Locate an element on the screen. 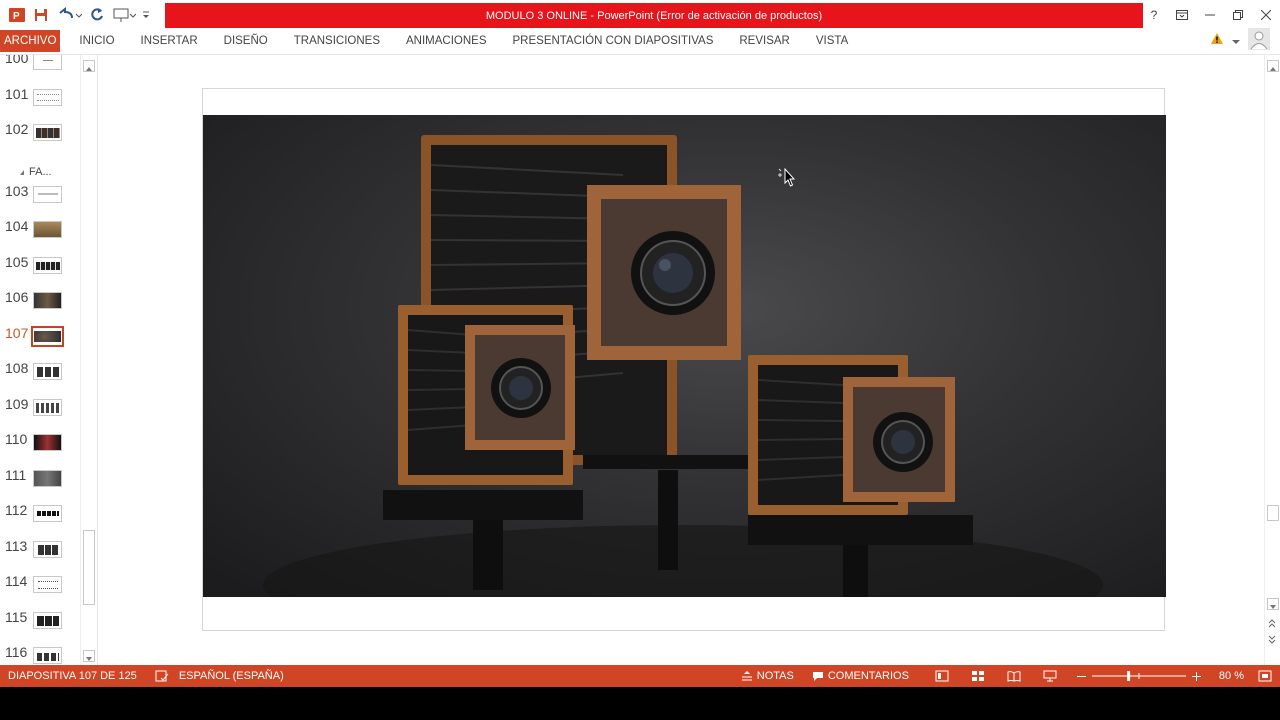 The image size is (1280, 720). thumbnail-slide-106: 106 is located at coordinates (40, 301).